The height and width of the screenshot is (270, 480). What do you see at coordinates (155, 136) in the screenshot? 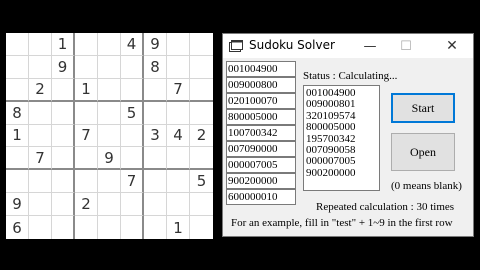
I see `sudoku-cell: 3` at bounding box center [155, 136].